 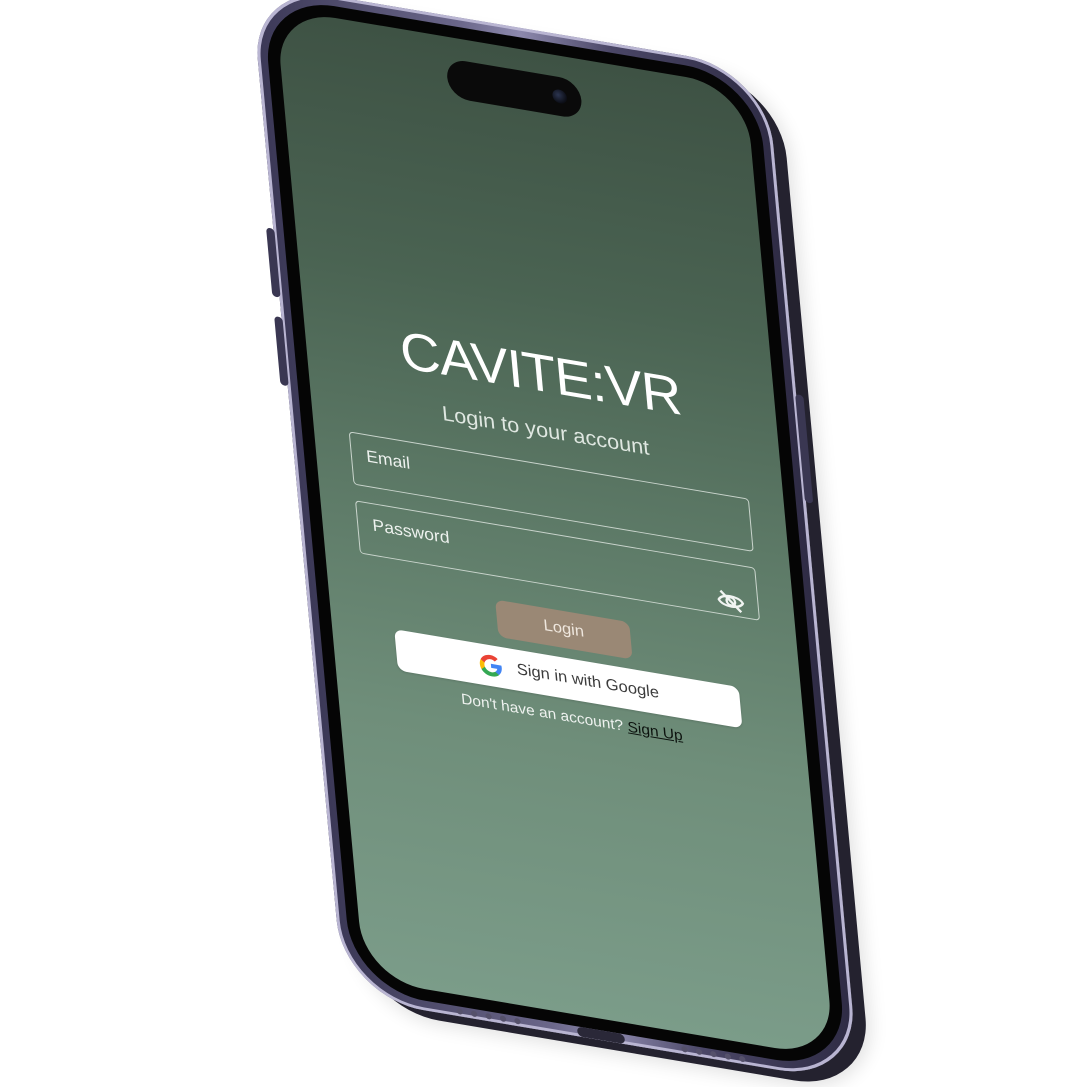 I want to click on dynamic-island, so click(x=514, y=88).